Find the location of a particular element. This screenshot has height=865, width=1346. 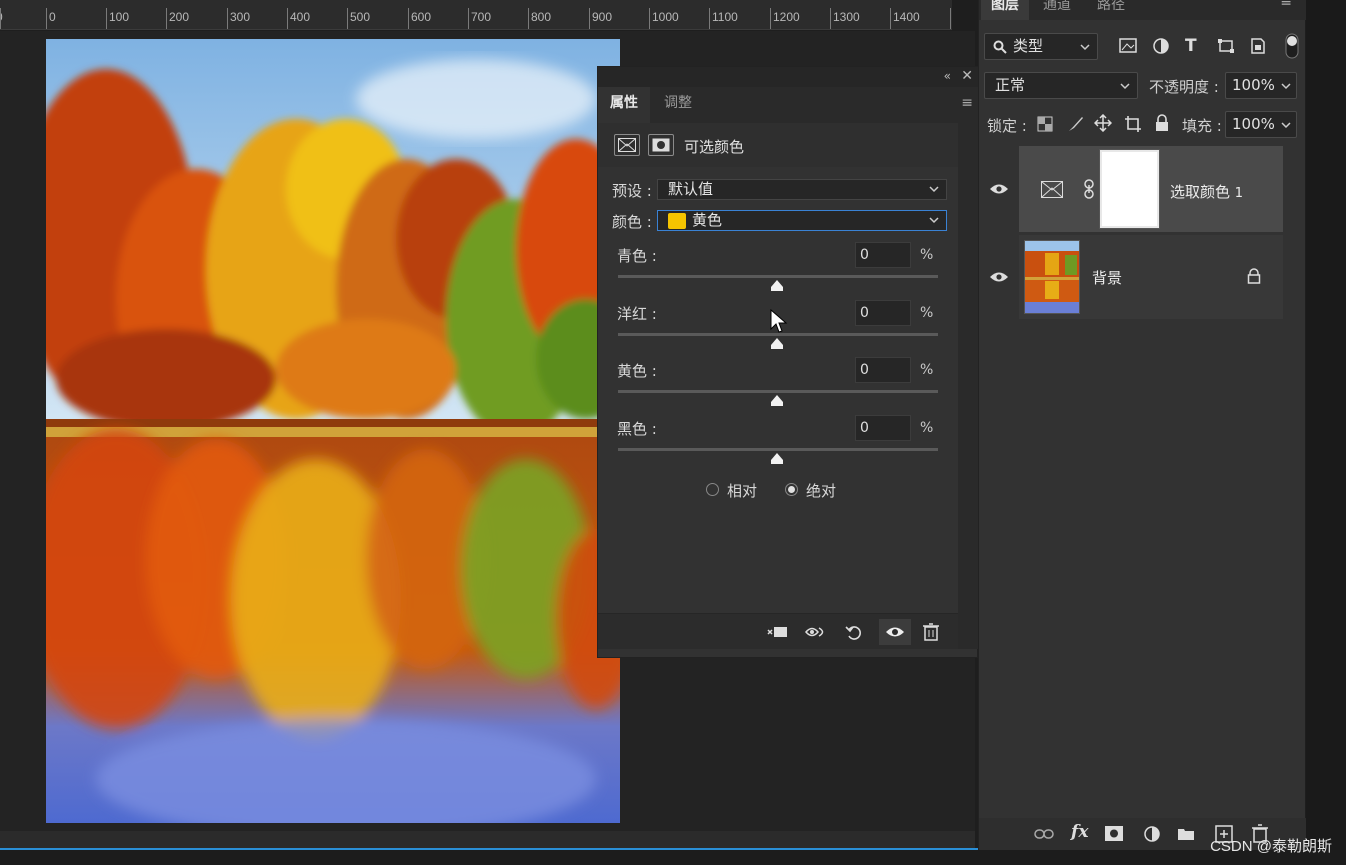

chain-link-icon is located at coordinates (1089, 189).